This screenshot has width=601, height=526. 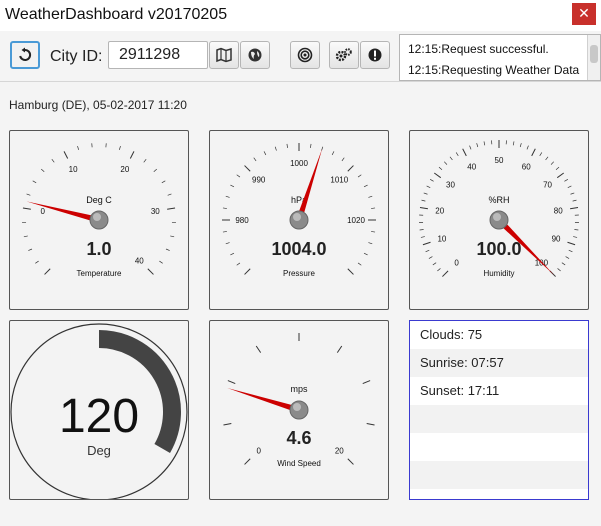 I want to click on map-icon, so click(x=224, y=55).